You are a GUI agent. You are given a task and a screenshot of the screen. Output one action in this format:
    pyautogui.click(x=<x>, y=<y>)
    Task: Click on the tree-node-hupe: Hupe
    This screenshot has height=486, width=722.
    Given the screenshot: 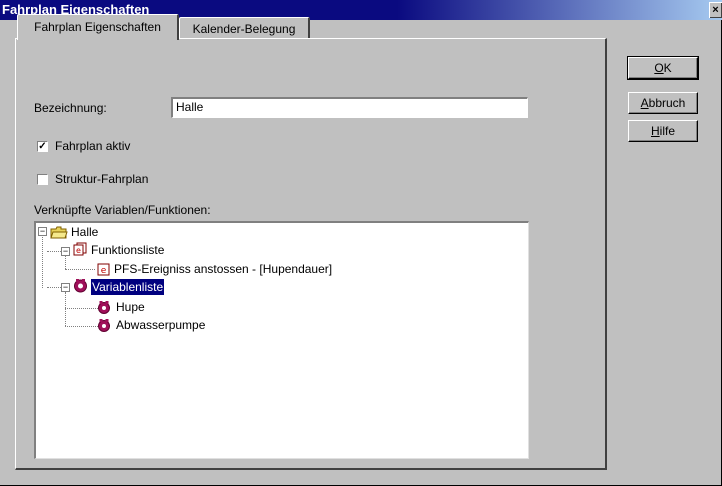 What is the action you would take?
    pyautogui.click(x=130, y=307)
    